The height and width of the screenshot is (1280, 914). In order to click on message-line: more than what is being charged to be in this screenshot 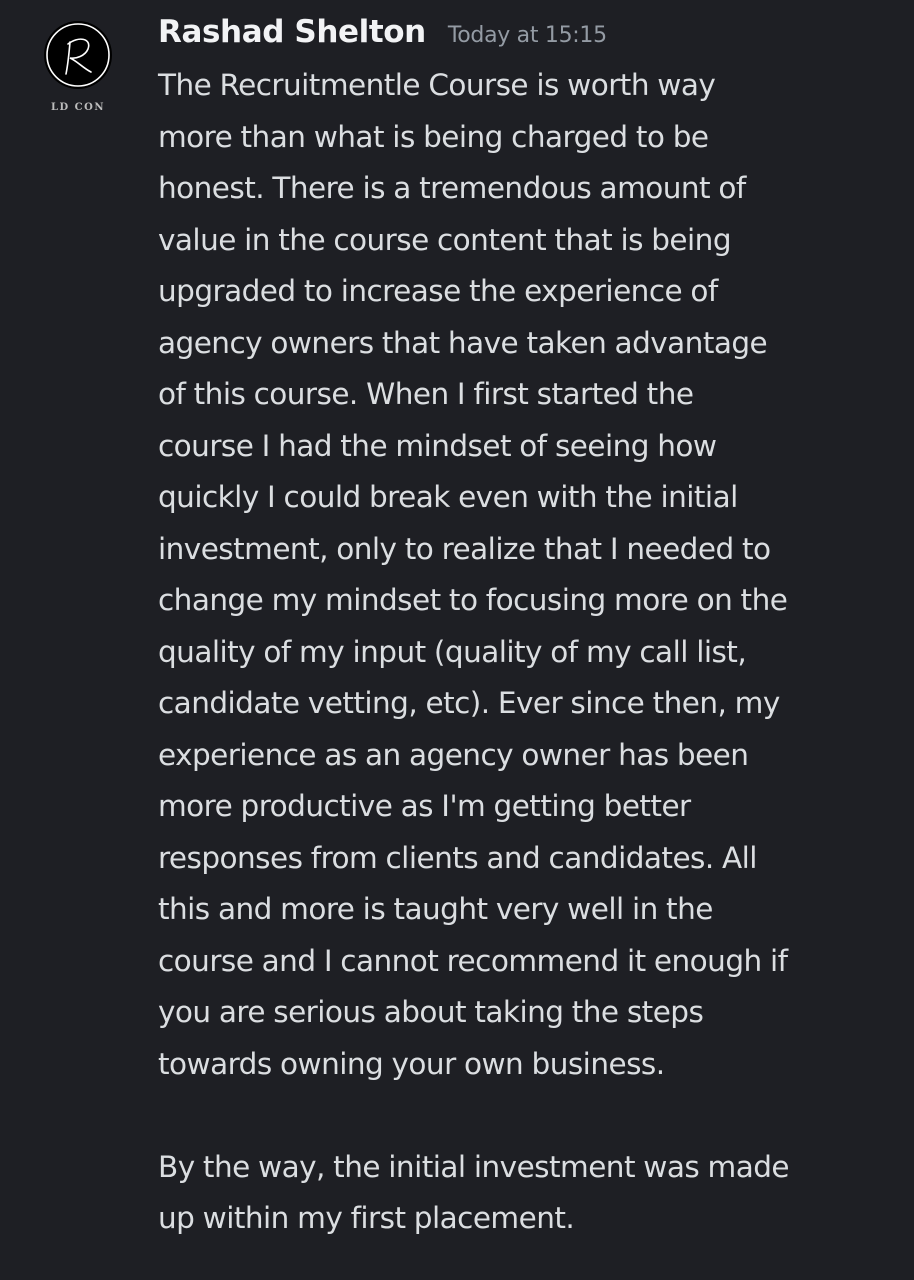, I will do `click(433, 136)`.